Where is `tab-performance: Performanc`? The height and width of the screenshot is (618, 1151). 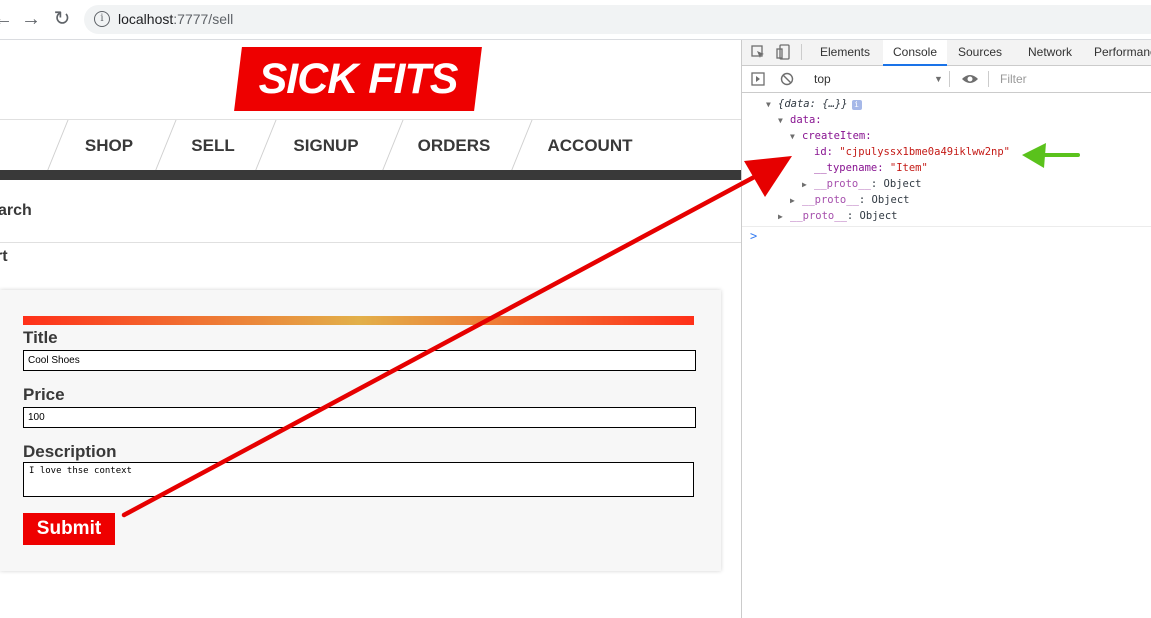 tab-performance: Performanc is located at coordinates (1122, 52).